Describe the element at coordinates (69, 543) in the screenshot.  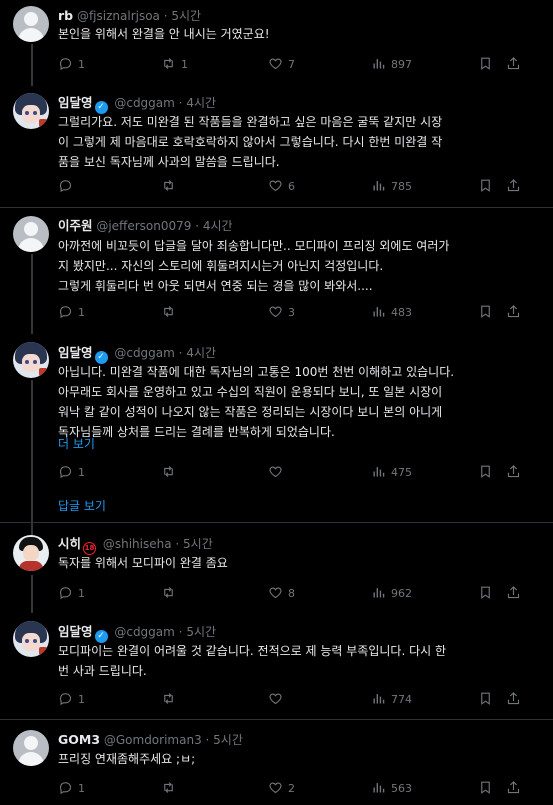
I see `author-name: 시히` at that location.